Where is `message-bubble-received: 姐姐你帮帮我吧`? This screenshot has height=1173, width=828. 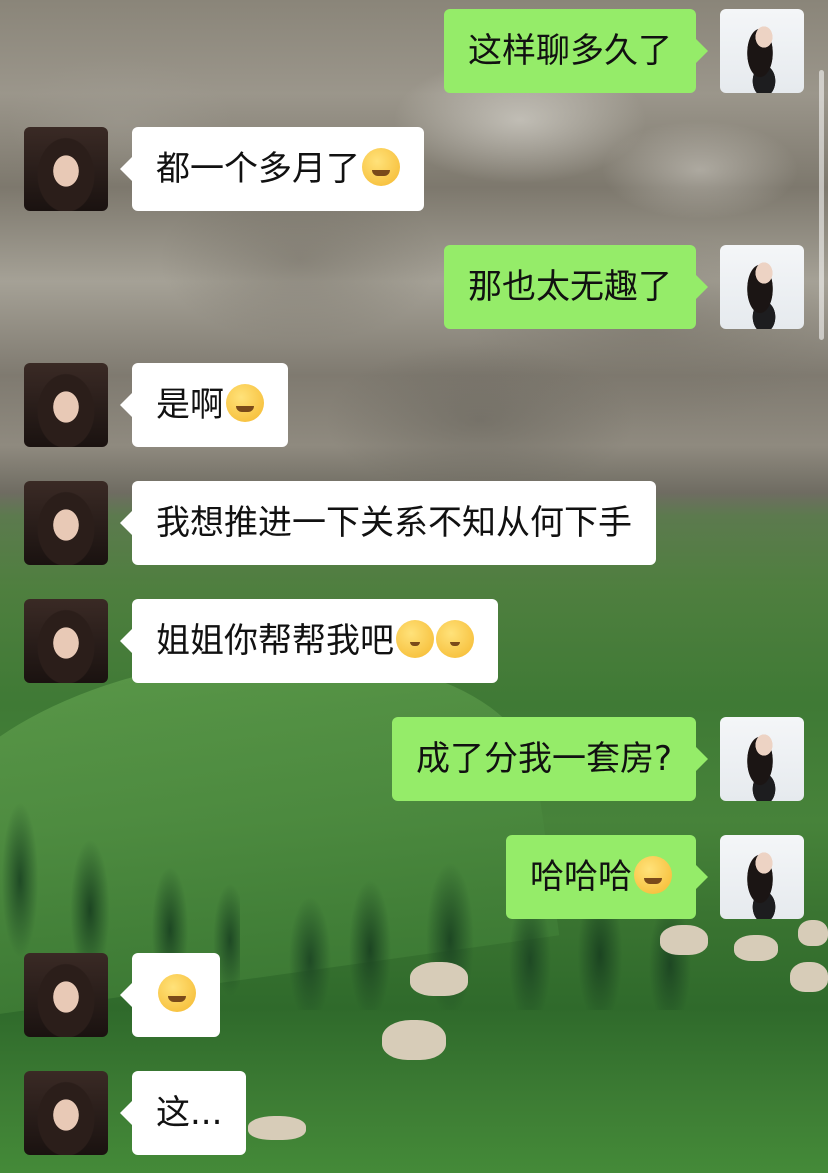 message-bubble-received: 姐姐你帮帮我吧 is located at coordinates (309, 641).